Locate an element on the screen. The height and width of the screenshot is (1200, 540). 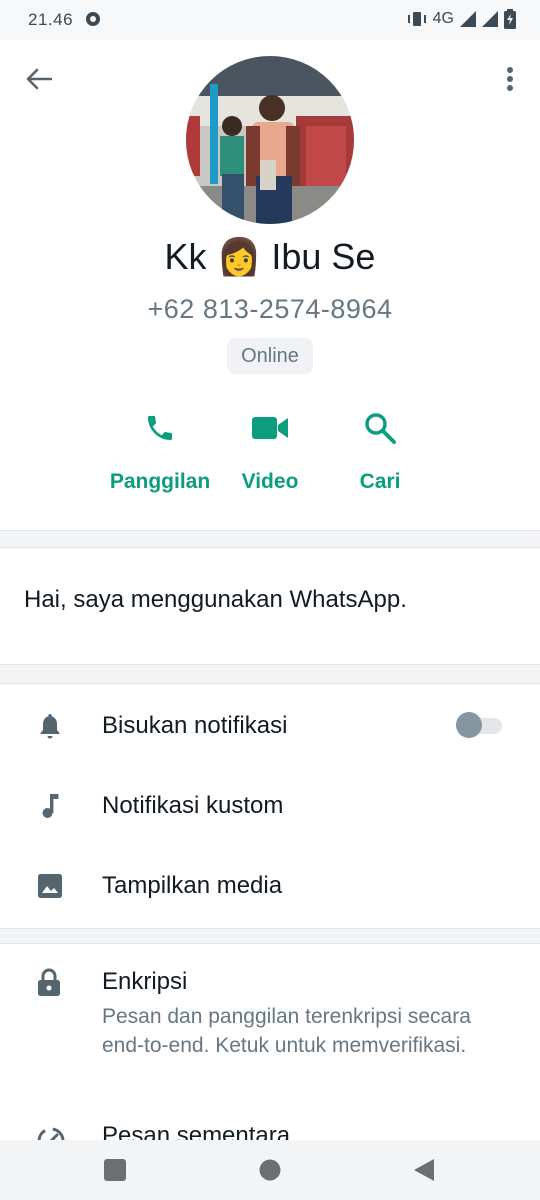
image-icon is located at coordinates (50, 886).